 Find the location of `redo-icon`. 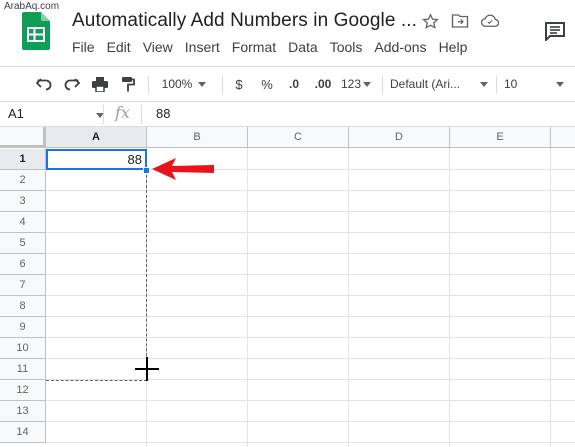

redo-icon is located at coordinates (72, 84).